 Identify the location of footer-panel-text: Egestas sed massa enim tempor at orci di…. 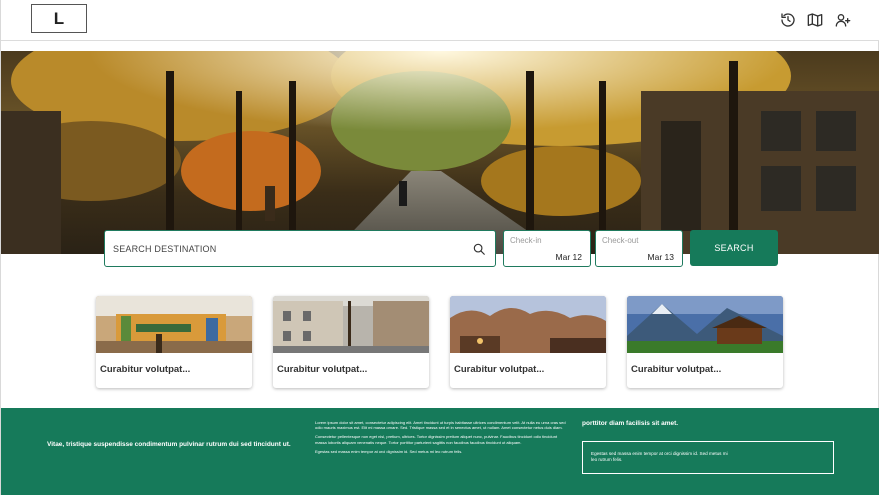
(659, 456).